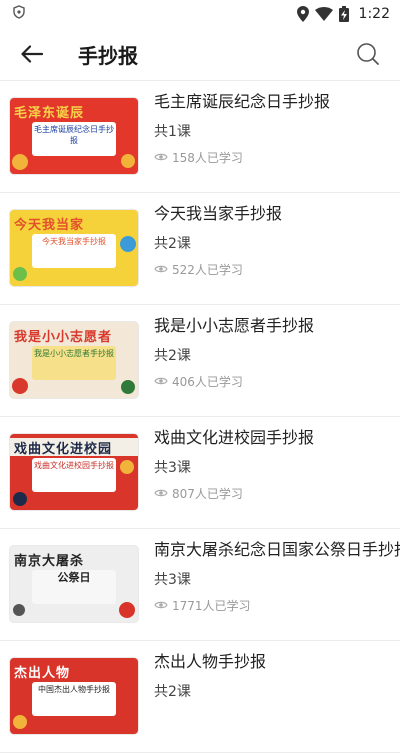 The image size is (400, 753). I want to click on course-title: 戏曲文化进校园手抄报, so click(234, 437).